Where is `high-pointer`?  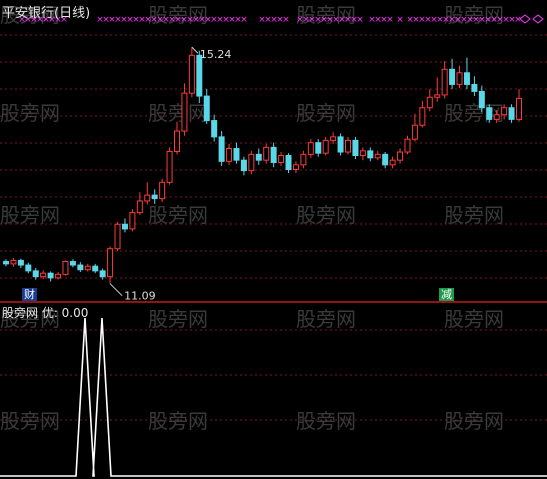
high-pointer is located at coordinates (195, 50).